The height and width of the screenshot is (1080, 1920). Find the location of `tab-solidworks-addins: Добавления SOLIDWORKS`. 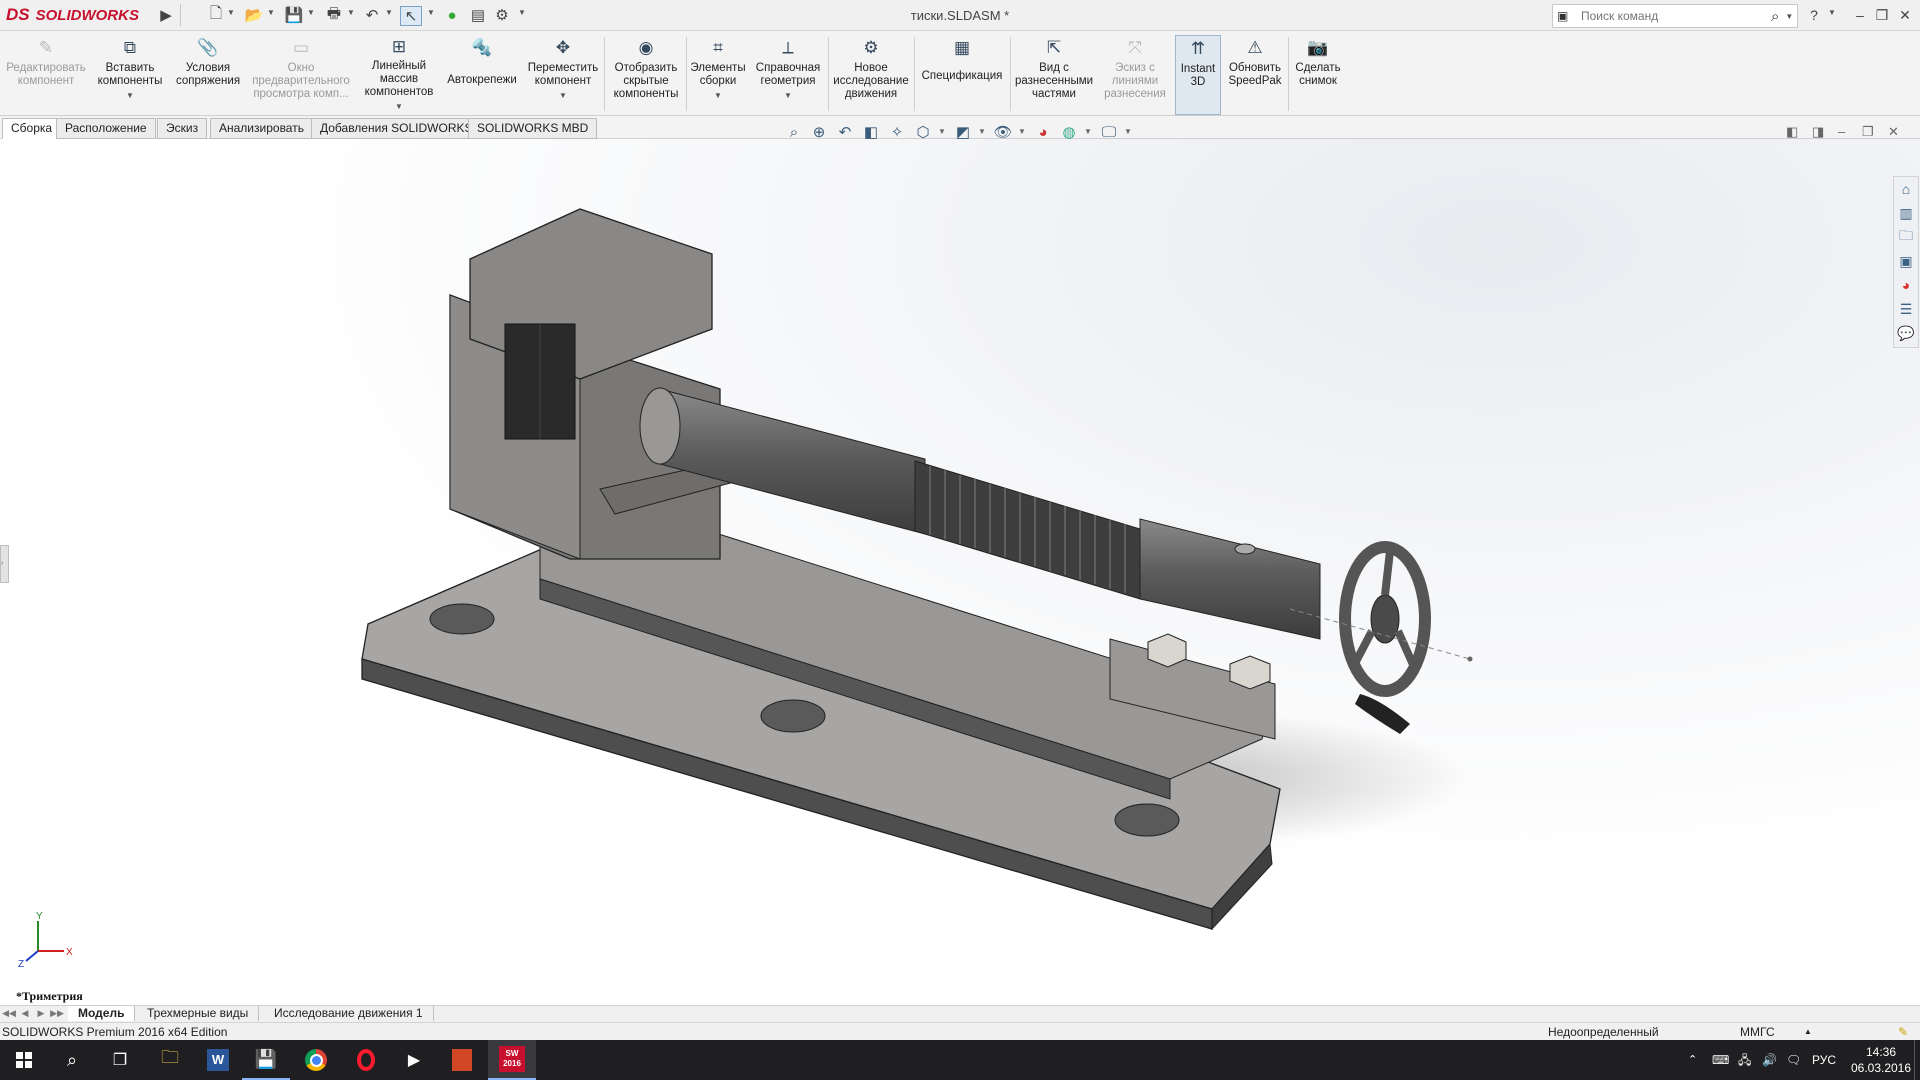

tab-solidworks-addins: Добавления SOLIDWORKS is located at coordinates (396, 128).